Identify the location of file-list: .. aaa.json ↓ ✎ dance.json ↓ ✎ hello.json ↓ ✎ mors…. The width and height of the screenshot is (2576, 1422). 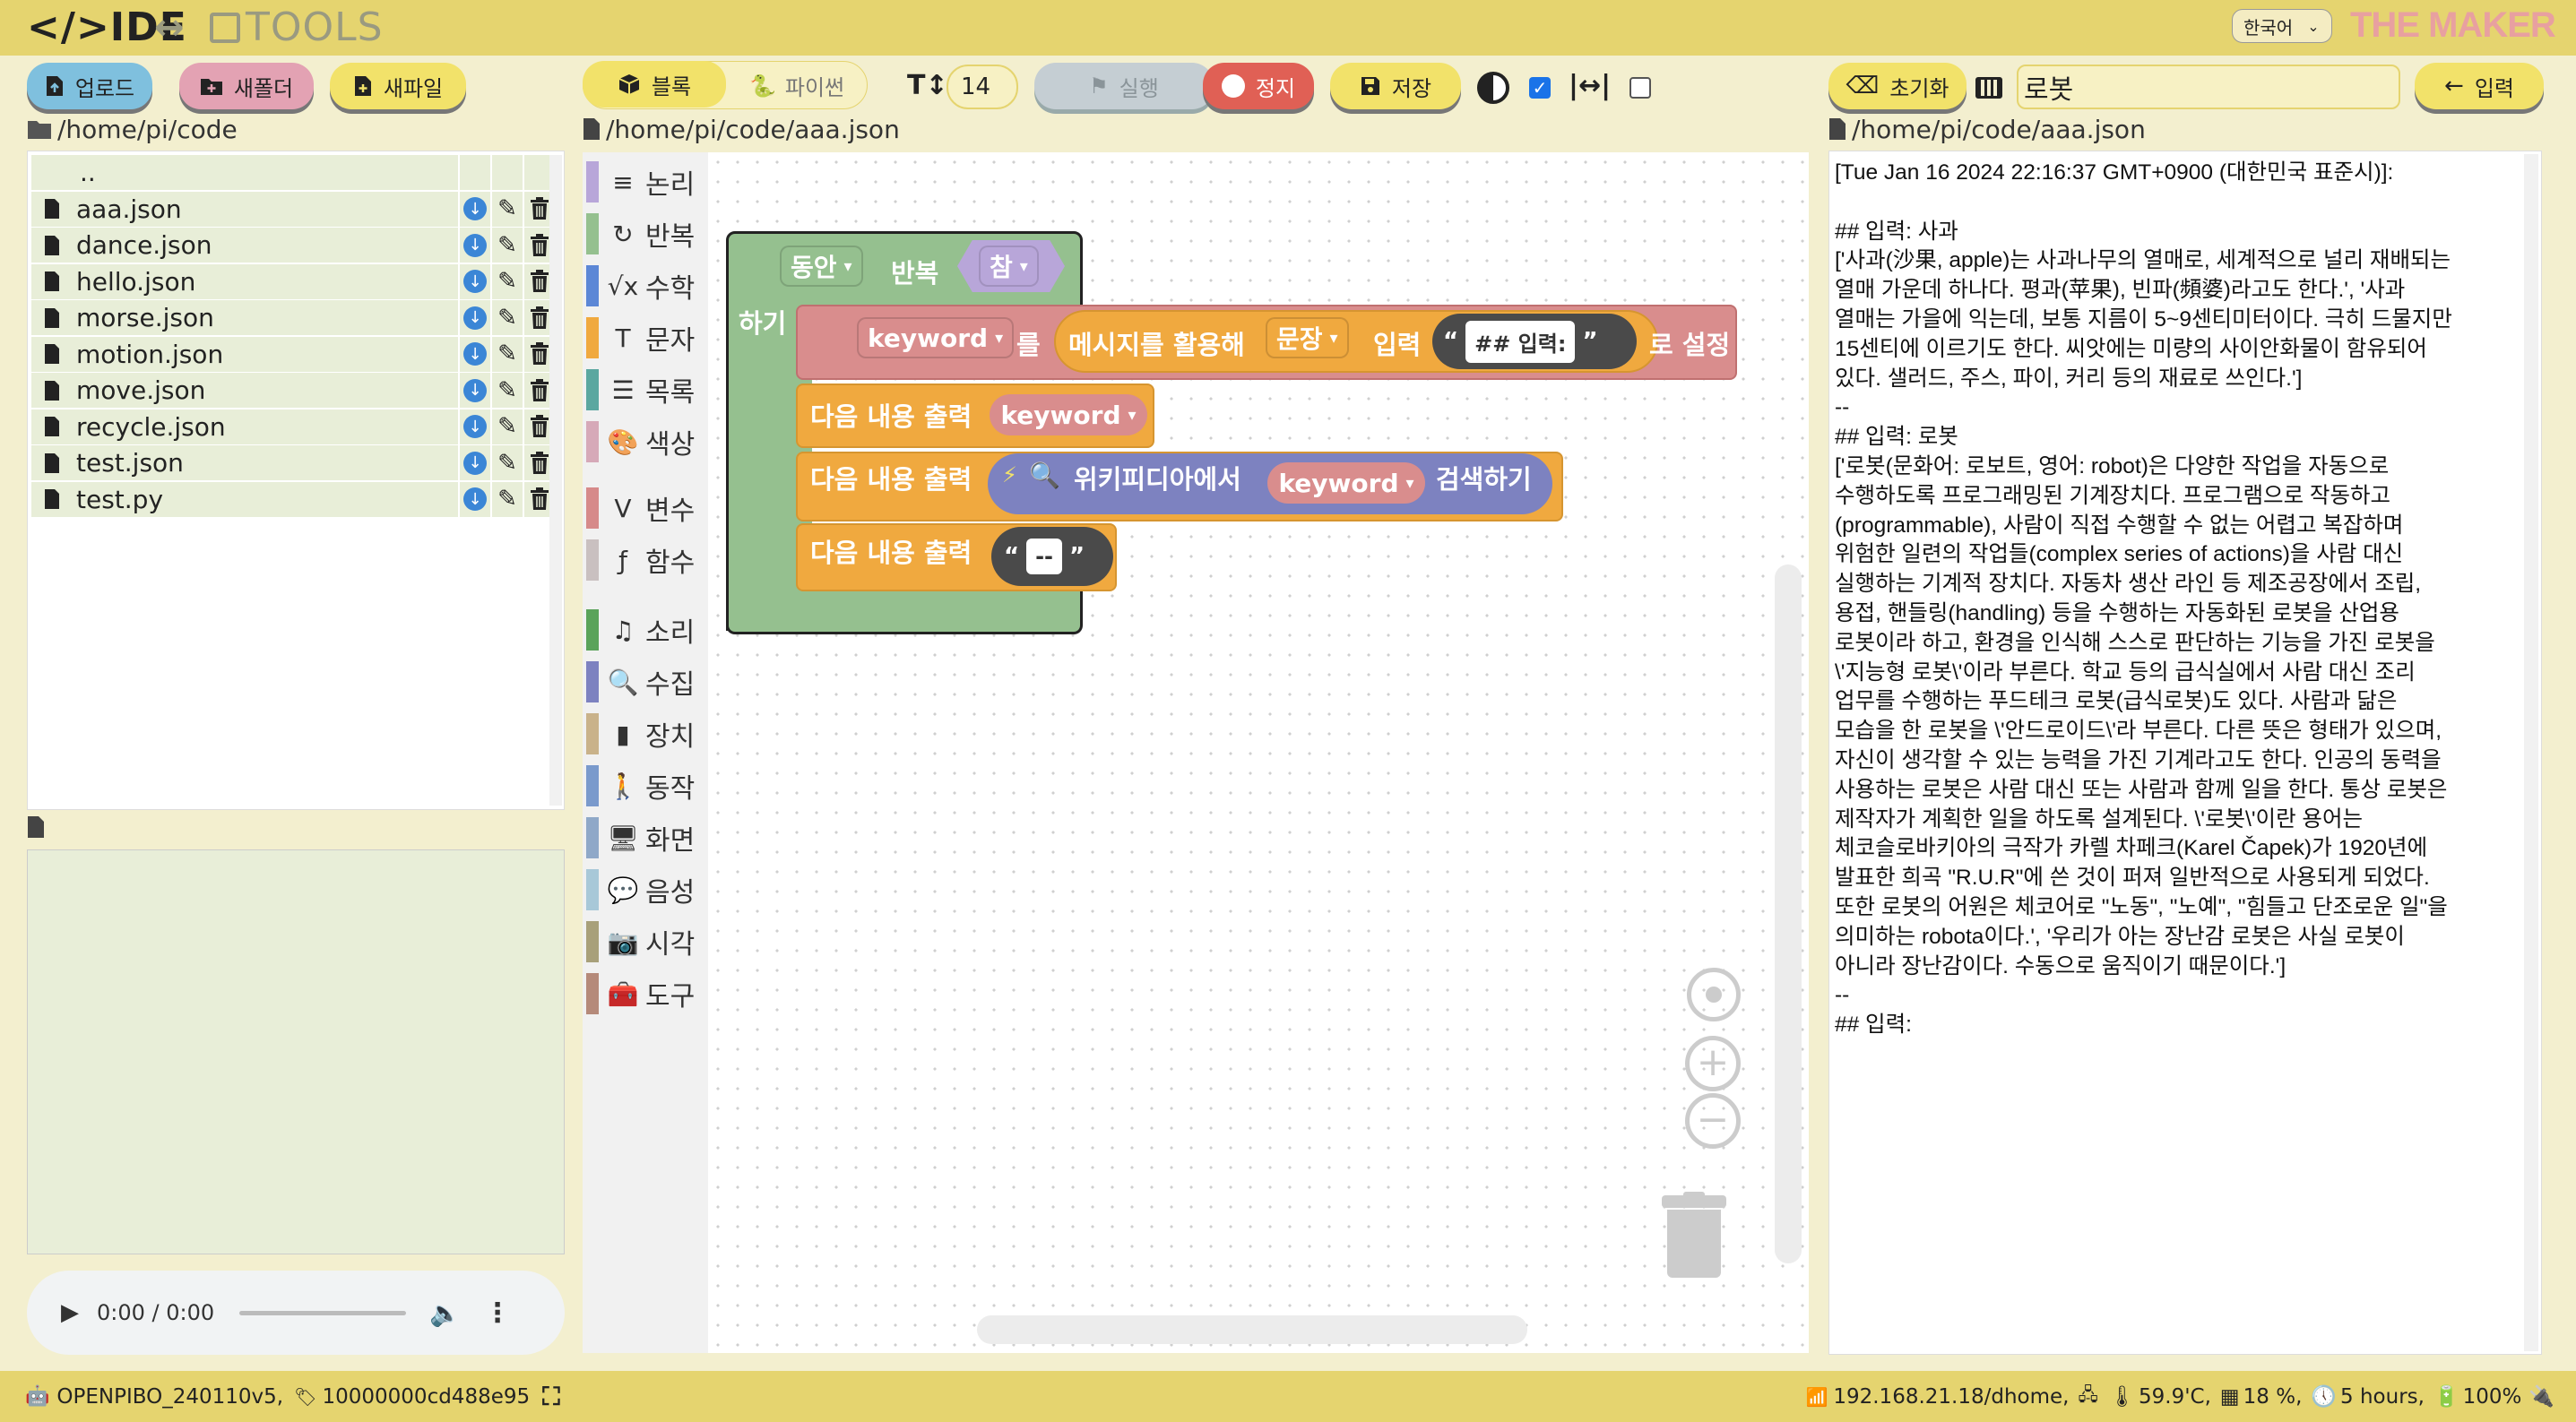
(296, 481).